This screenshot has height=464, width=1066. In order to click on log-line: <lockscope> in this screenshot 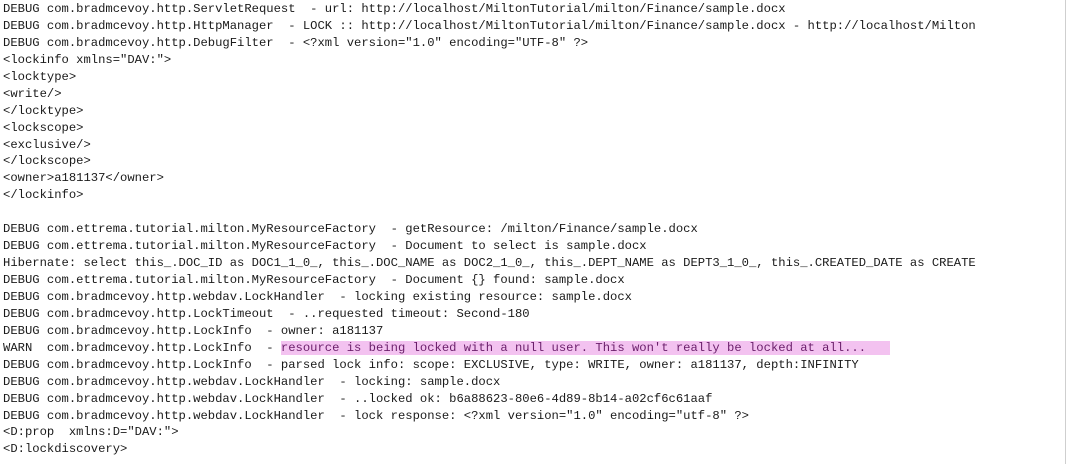, I will do `click(43, 127)`.